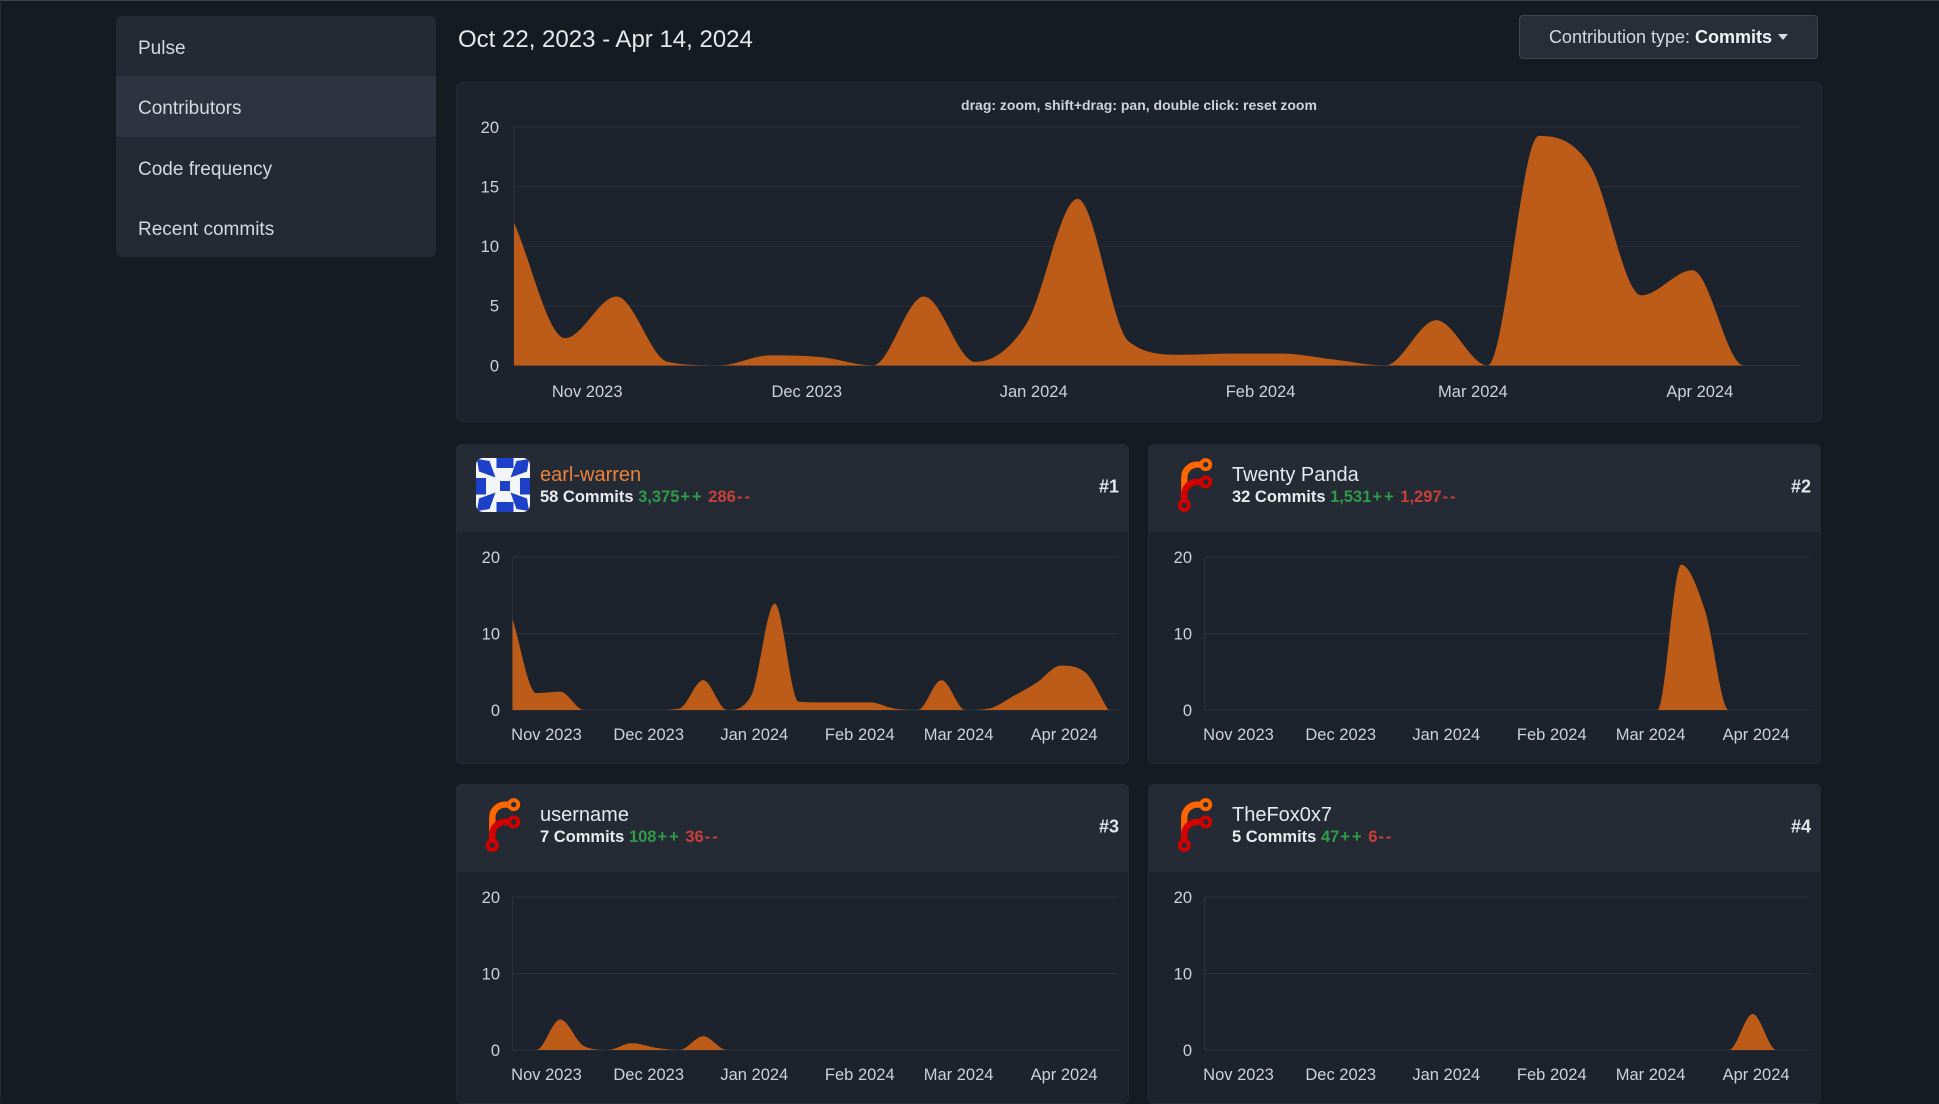  I want to click on svg-text: 5, so click(494, 307).